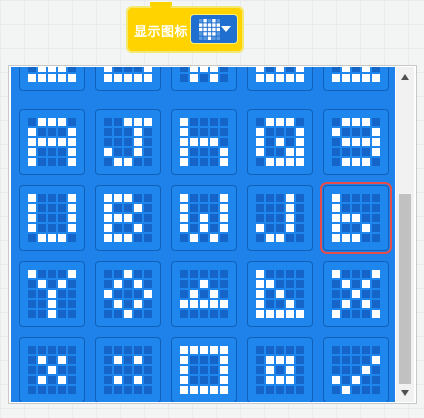 The image size is (424, 418). I want to click on square-icon, so click(204, 369).